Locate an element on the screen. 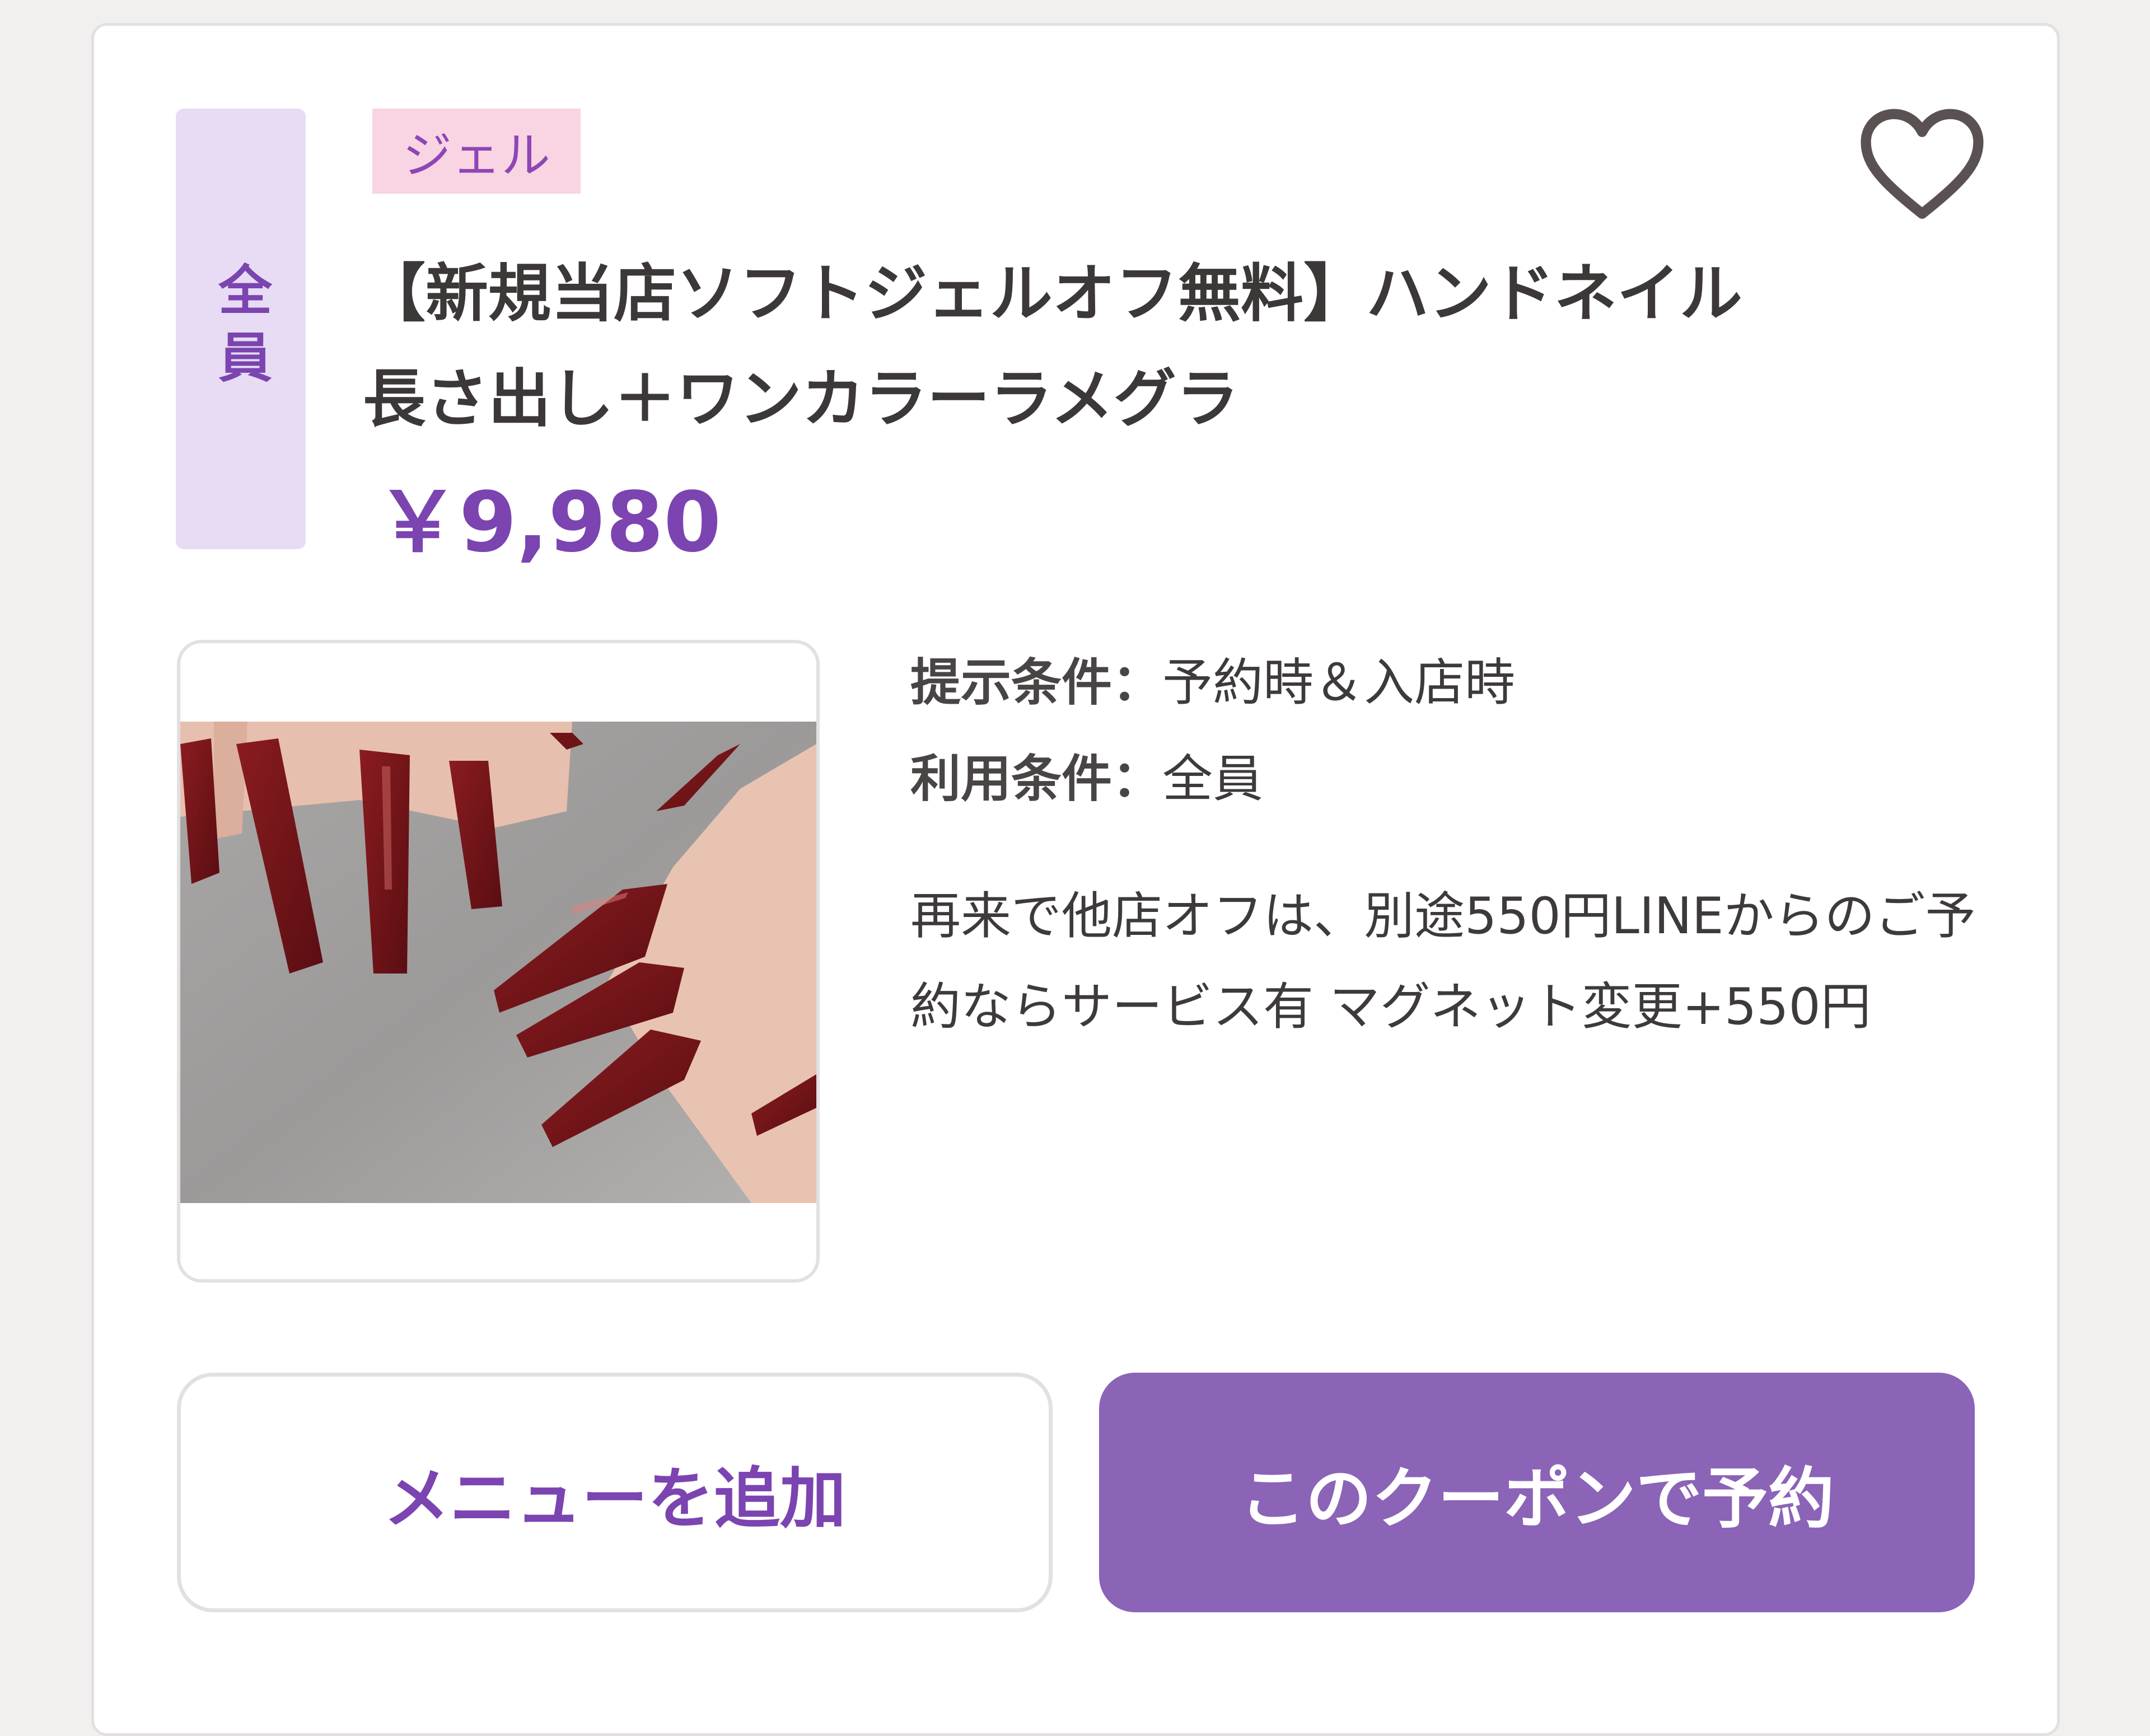 The width and height of the screenshot is (2150, 1736). favorite-button is located at coordinates (1923, 165).